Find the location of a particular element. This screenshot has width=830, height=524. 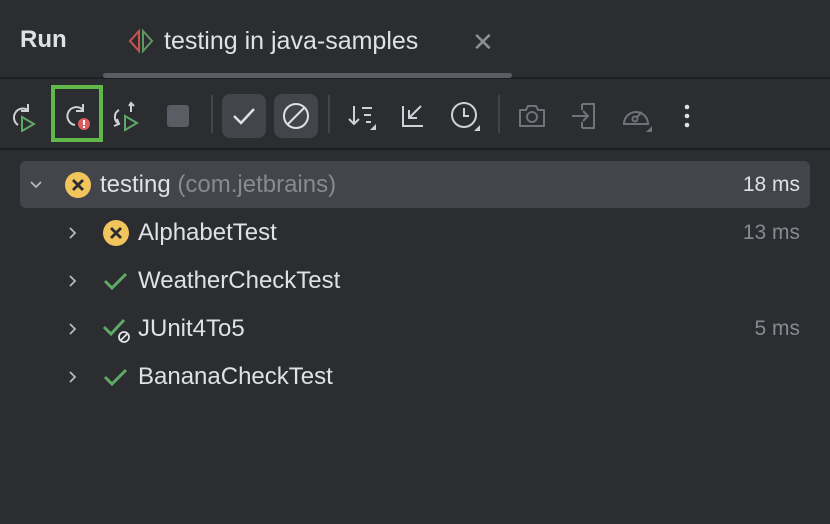

test-runner-toolbar is located at coordinates (415, 115).